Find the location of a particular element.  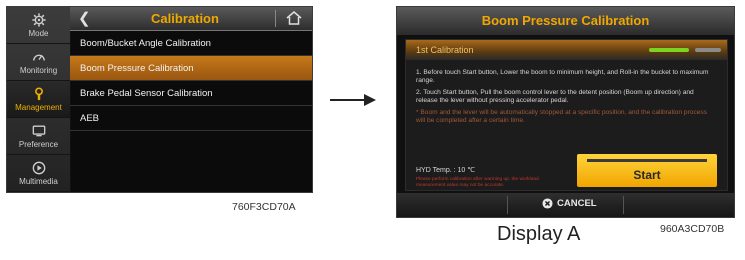

sidebar-label-mode: Mode is located at coordinates (38, 33).